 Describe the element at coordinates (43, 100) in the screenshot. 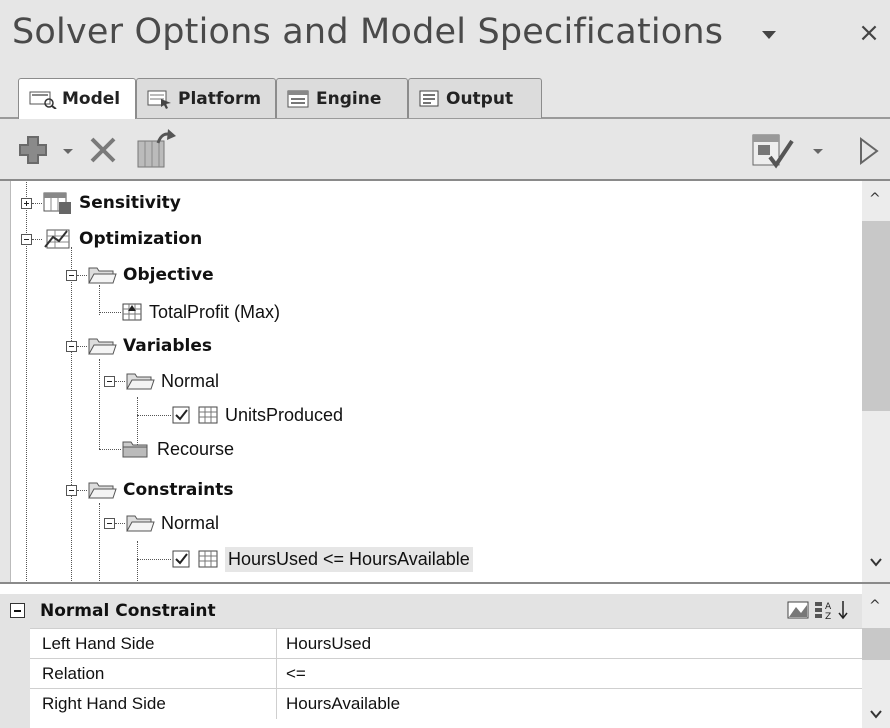

I see `model-icon` at that location.